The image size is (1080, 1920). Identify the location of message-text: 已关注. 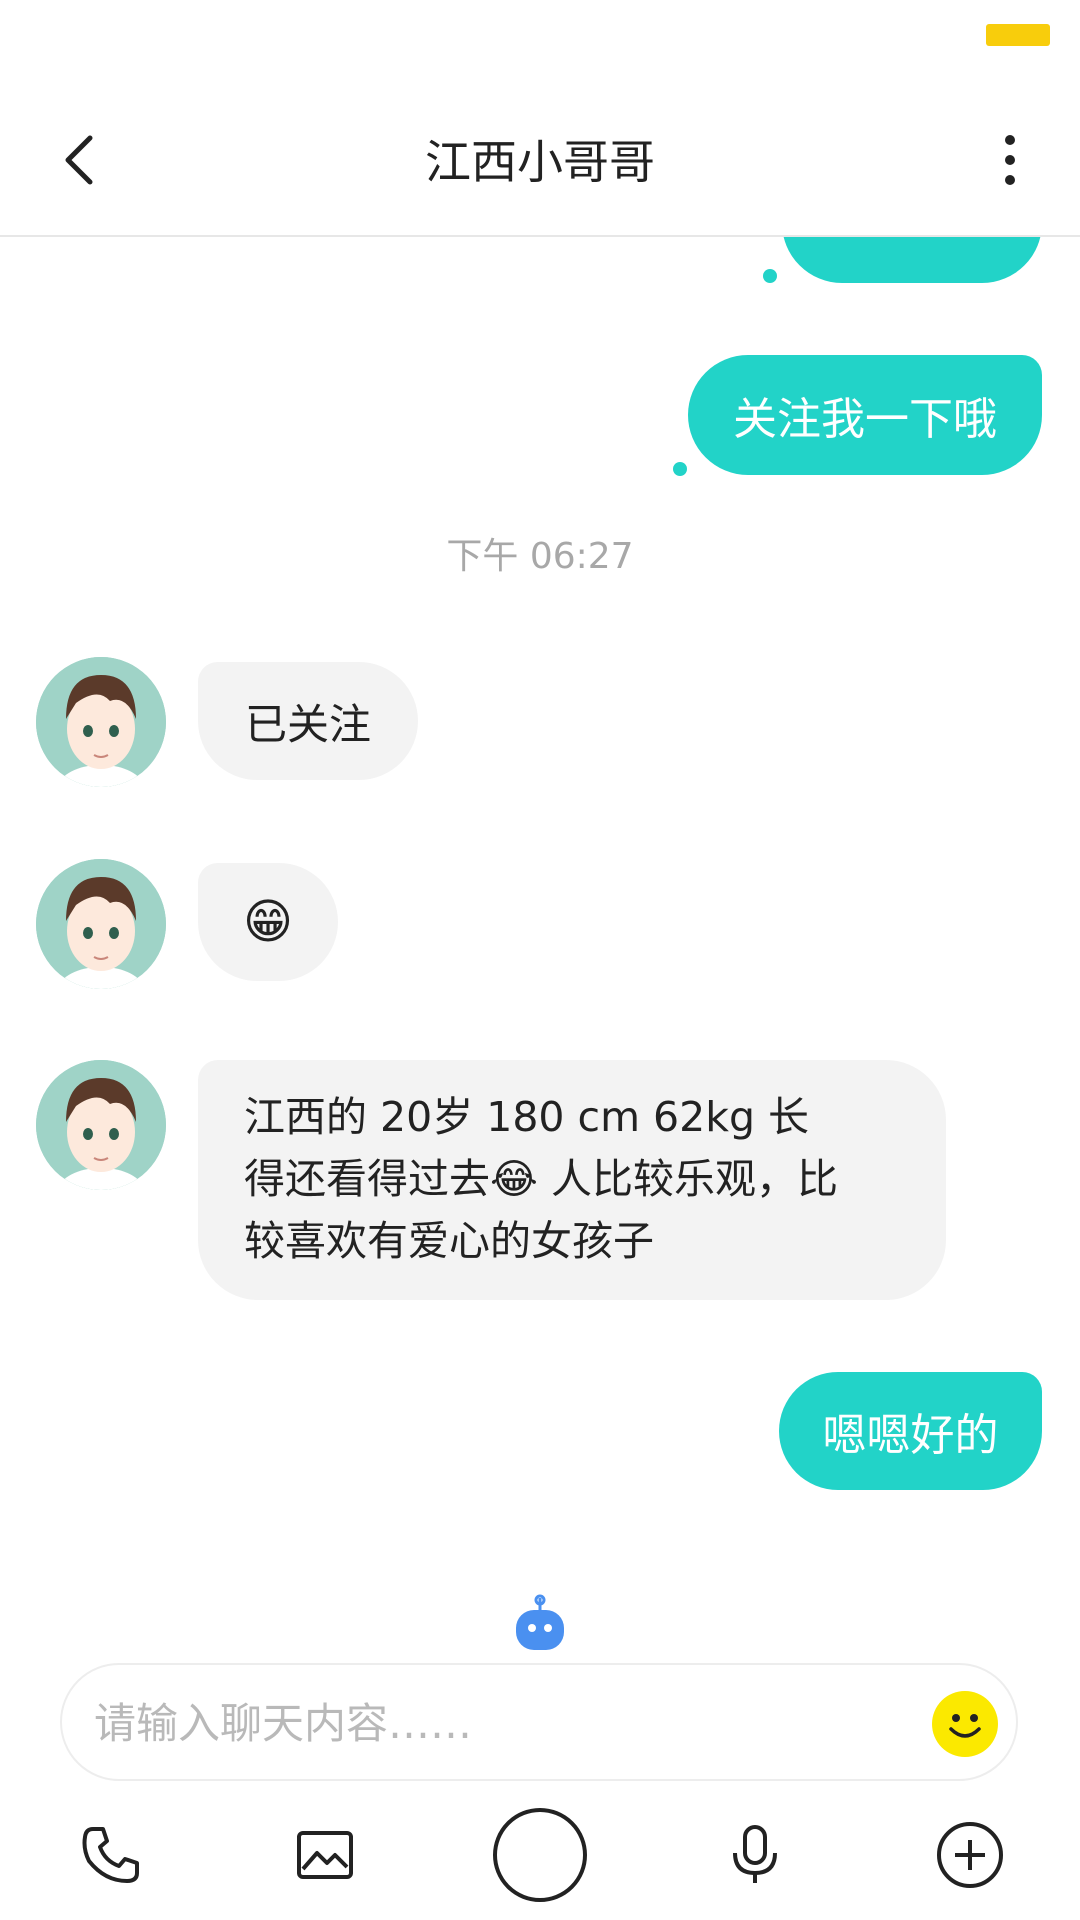
(307, 724).